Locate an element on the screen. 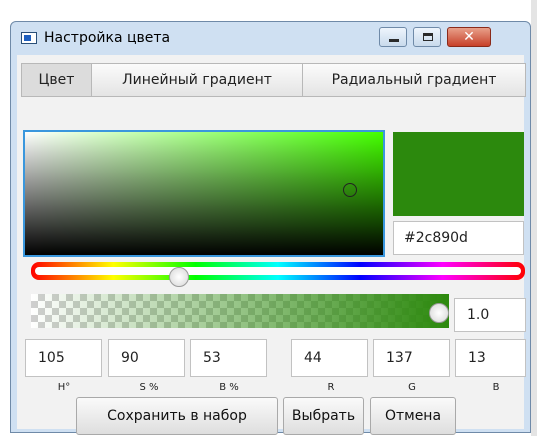 The image size is (537, 436). save-to-palette-button: Сохранить в набор is located at coordinates (177, 416).